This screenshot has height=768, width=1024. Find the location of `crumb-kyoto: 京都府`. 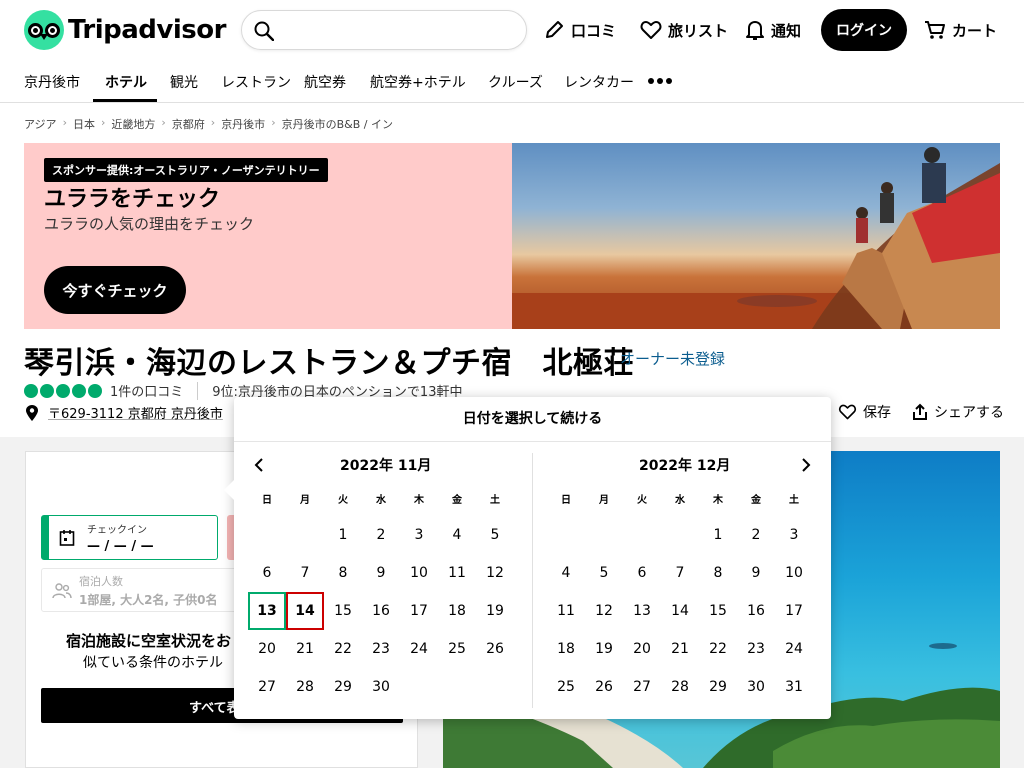

crumb-kyoto: 京都府 is located at coordinates (188, 124).